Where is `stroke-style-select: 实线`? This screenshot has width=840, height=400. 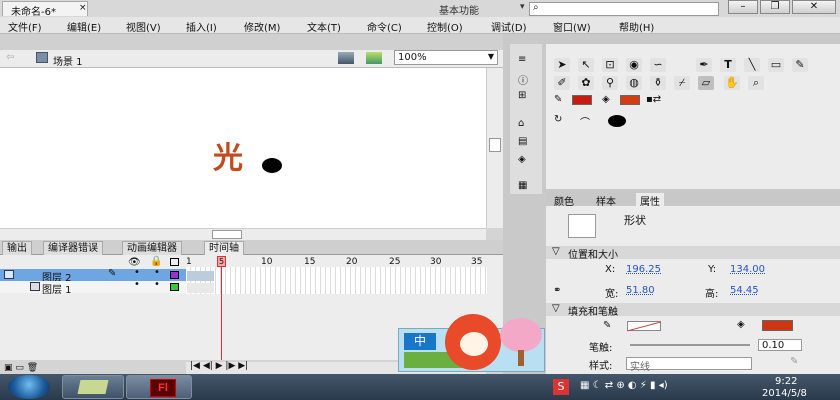 stroke-style-select: 实线 is located at coordinates (689, 365).